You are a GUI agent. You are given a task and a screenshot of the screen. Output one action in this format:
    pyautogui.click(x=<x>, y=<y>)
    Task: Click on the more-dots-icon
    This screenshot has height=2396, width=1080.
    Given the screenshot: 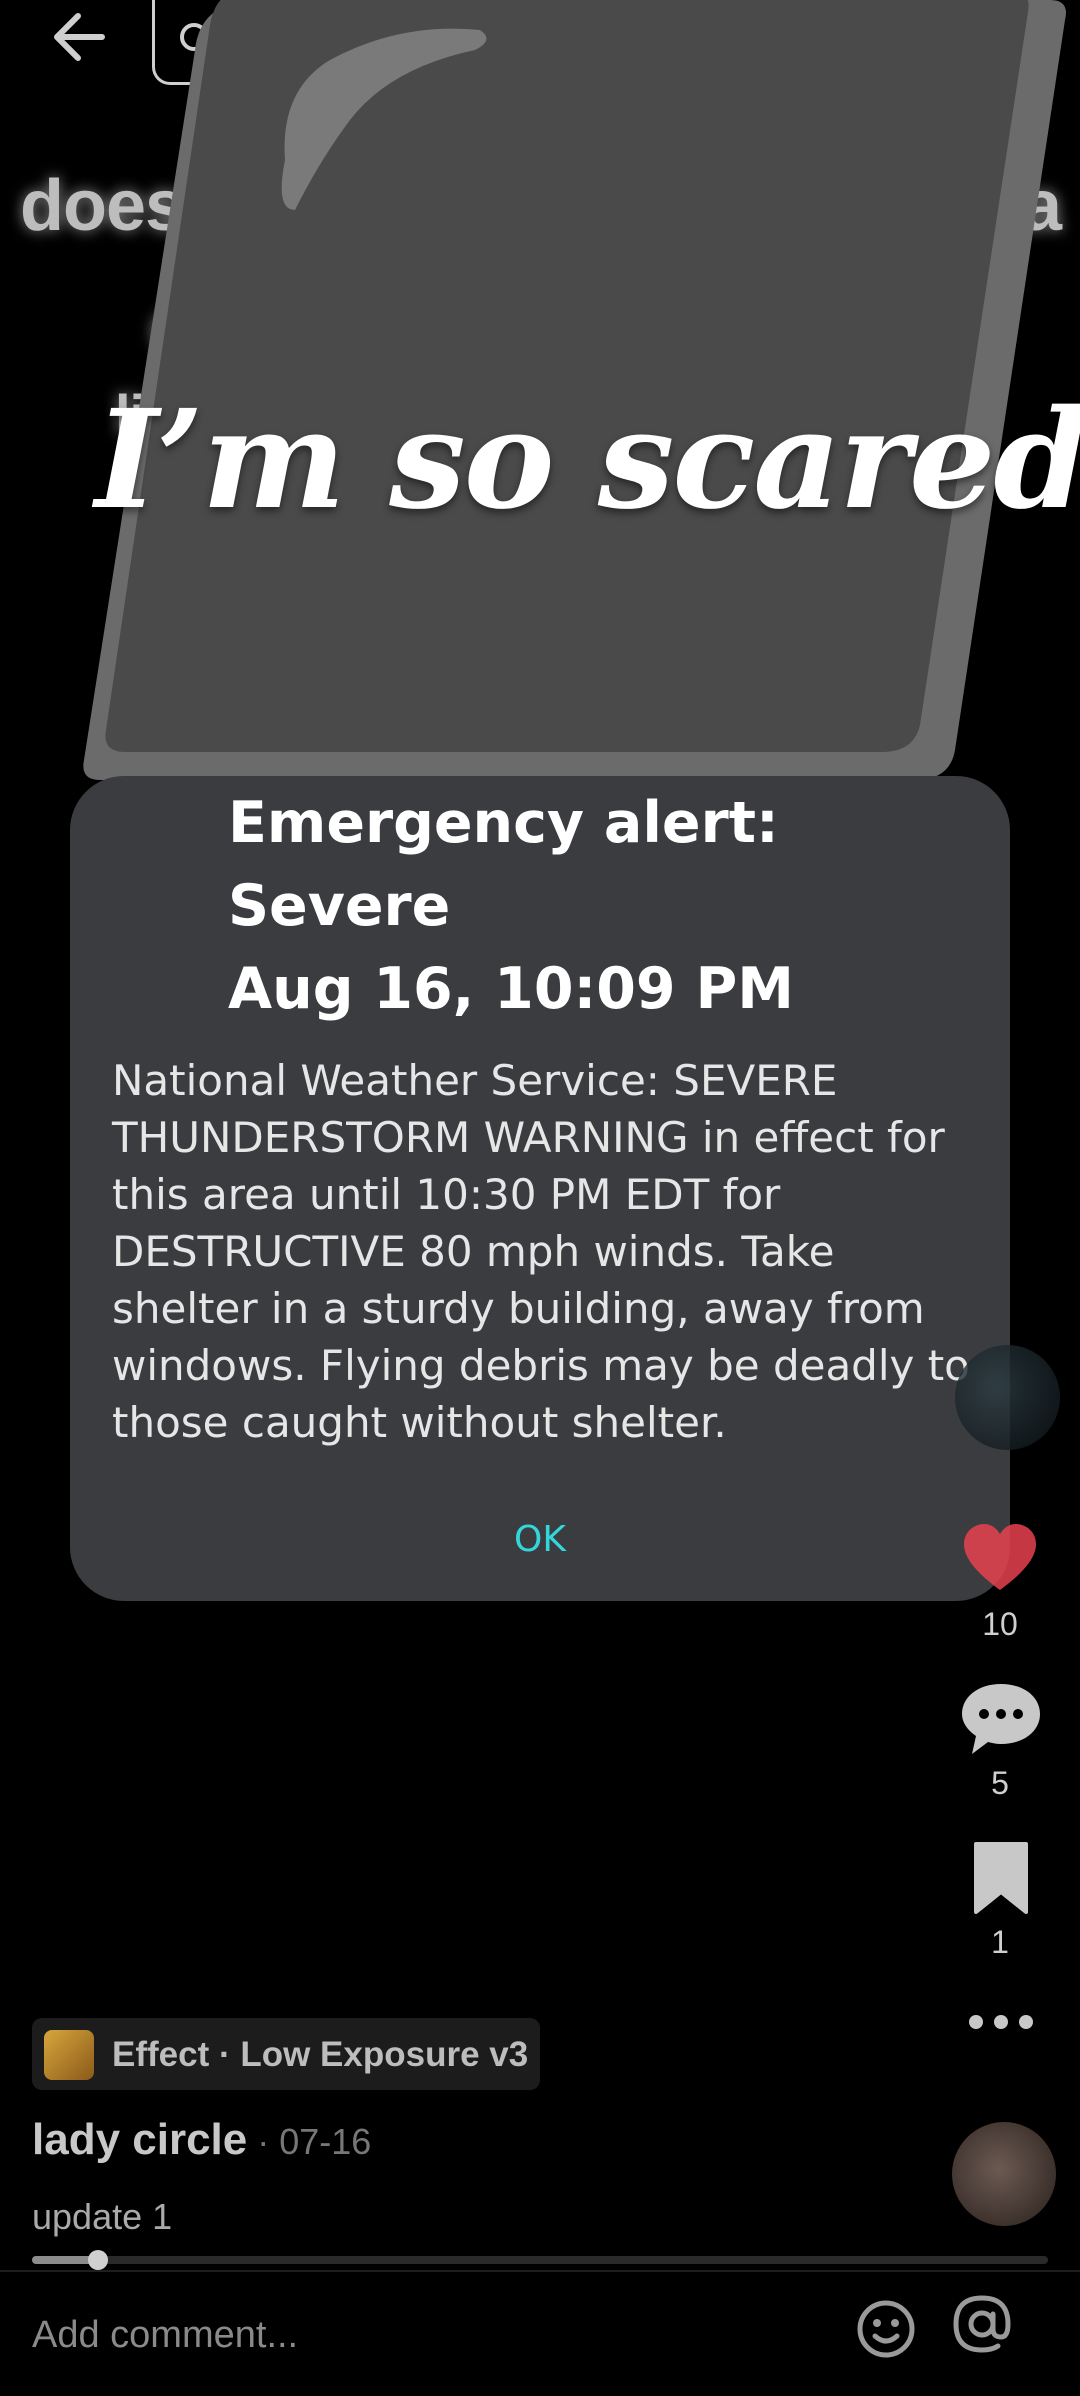 What is the action you would take?
    pyautogui.click(x=1001, y=2022)
    